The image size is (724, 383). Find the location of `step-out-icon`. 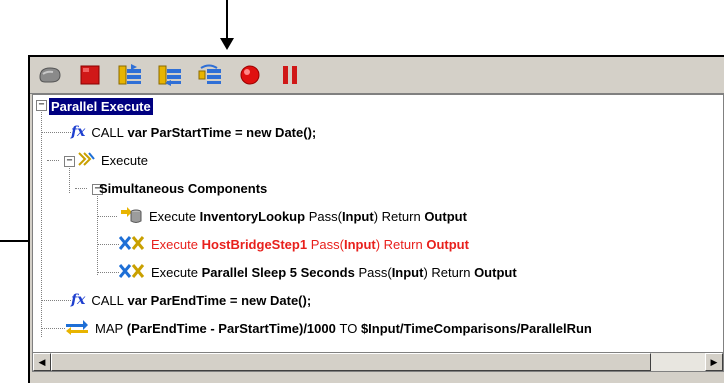

step-out-icon is located at coordinates (170, 75).